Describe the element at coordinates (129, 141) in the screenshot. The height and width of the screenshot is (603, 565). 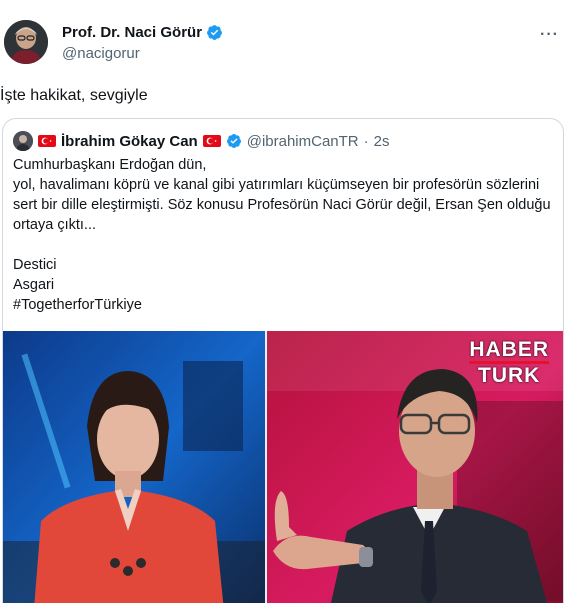
I see `quote-author-name: İbrahim Gökay Can` at that location.